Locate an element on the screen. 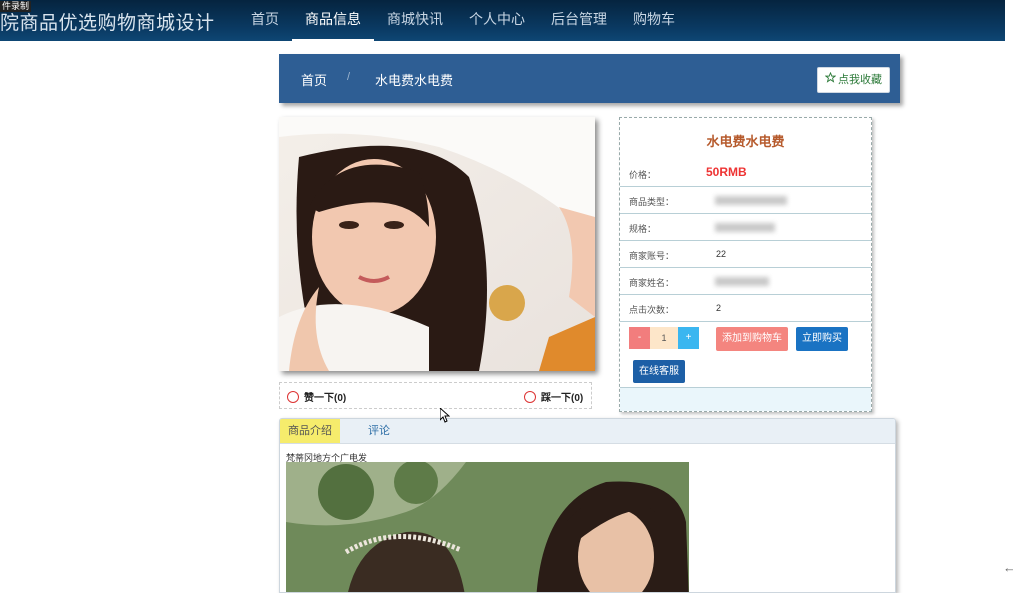  product-title: 水电费水电费 is located at coordinates (745, 141).